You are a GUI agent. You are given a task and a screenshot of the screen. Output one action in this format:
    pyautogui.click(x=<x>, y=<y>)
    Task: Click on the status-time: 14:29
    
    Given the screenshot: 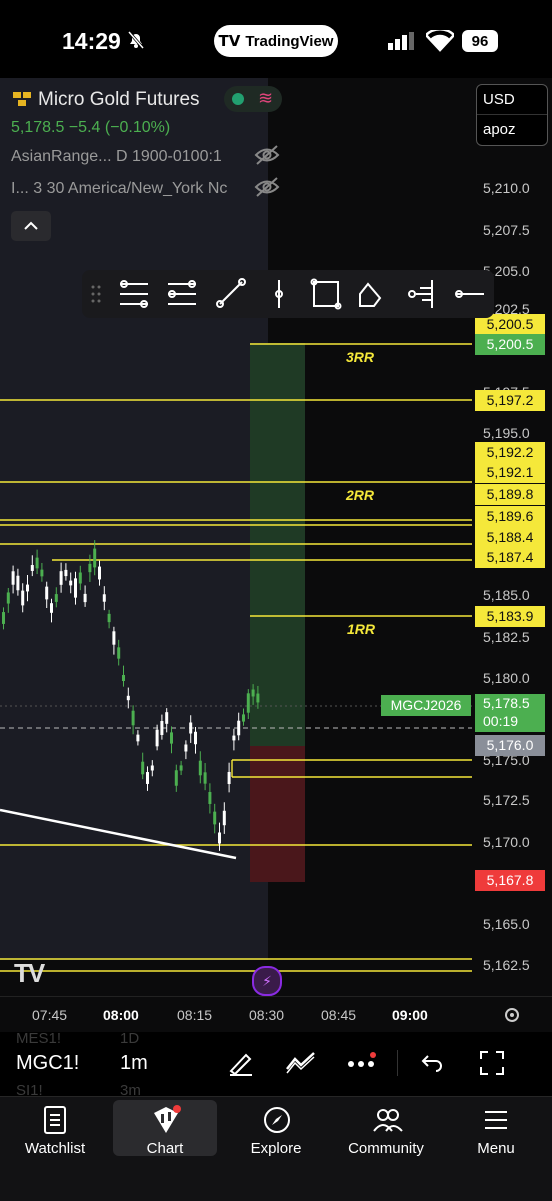 What is the action you would take?
    pyautogui.click(x=91, y=41)
    